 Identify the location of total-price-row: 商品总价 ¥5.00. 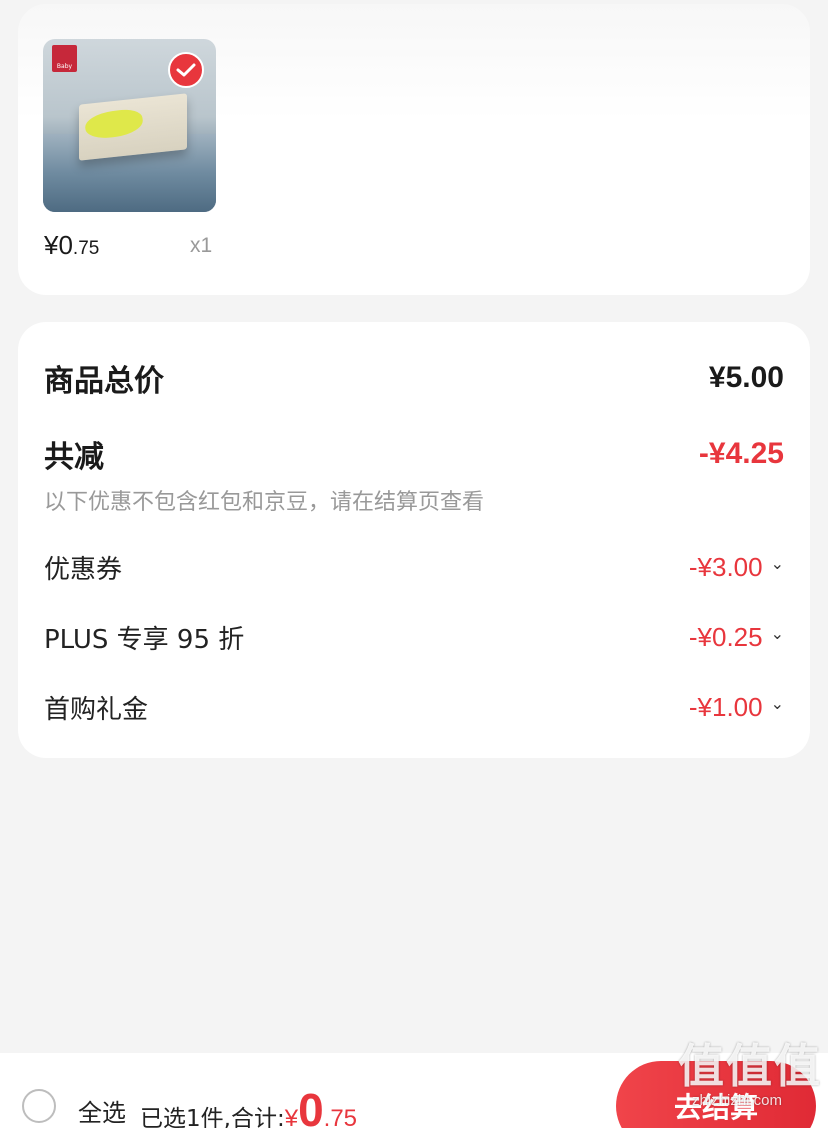
(414, 378).